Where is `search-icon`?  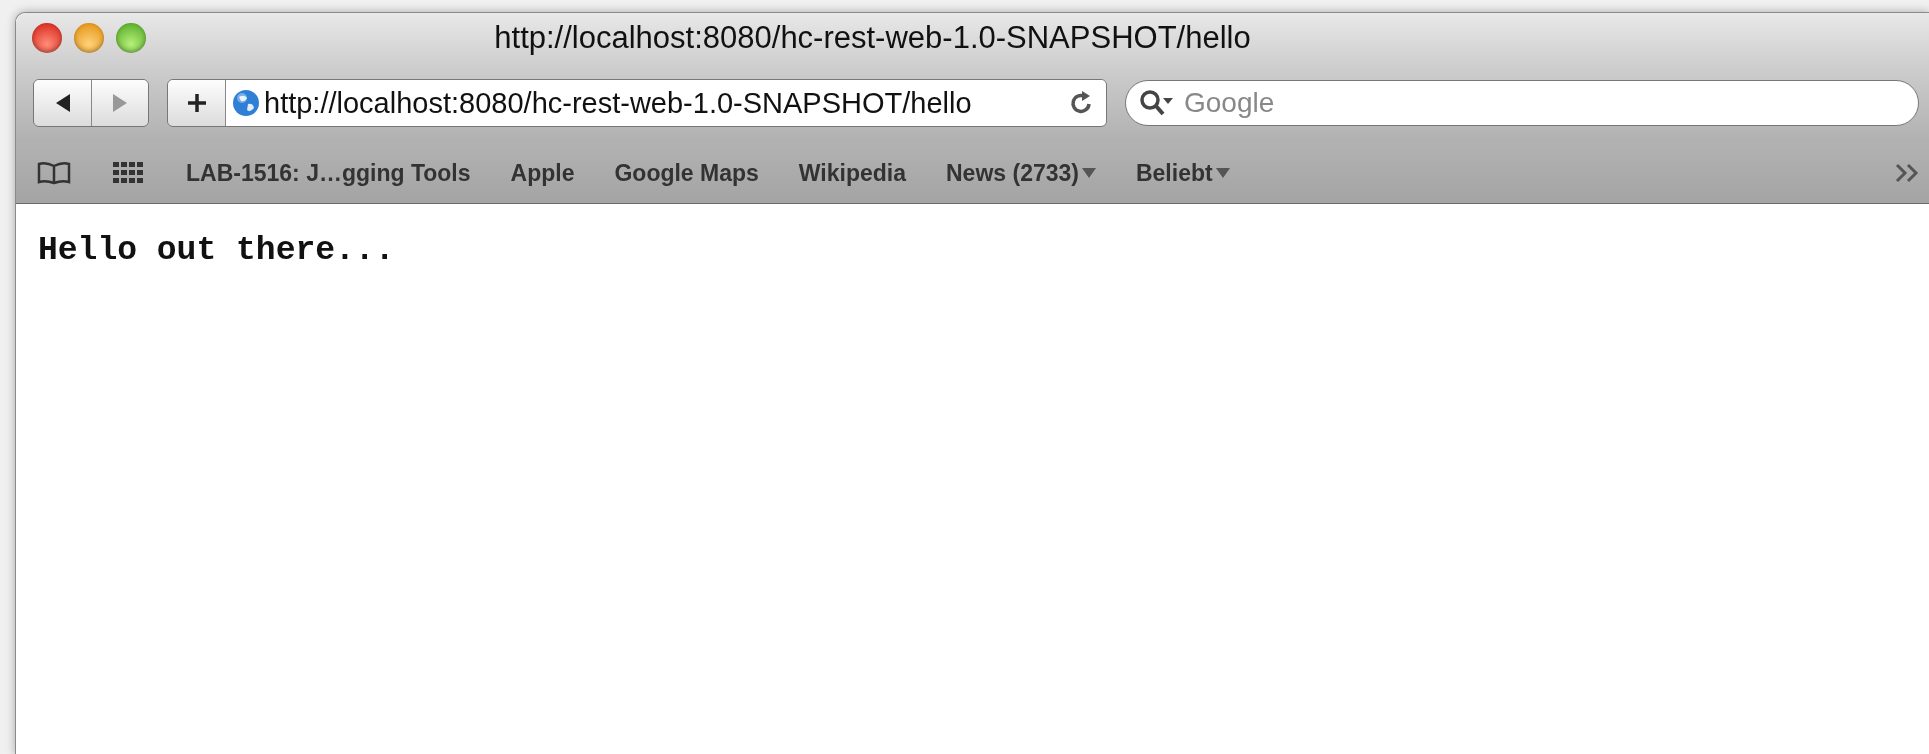
search-icon is located at coordinates (1157, 103).